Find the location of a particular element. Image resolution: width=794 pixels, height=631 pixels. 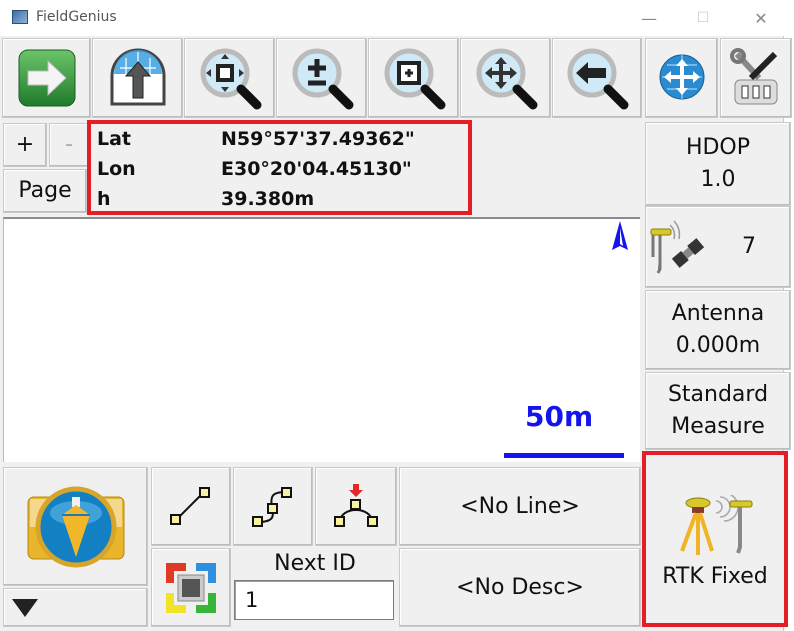

straight-line-icon is located at coordinates (190, 505).